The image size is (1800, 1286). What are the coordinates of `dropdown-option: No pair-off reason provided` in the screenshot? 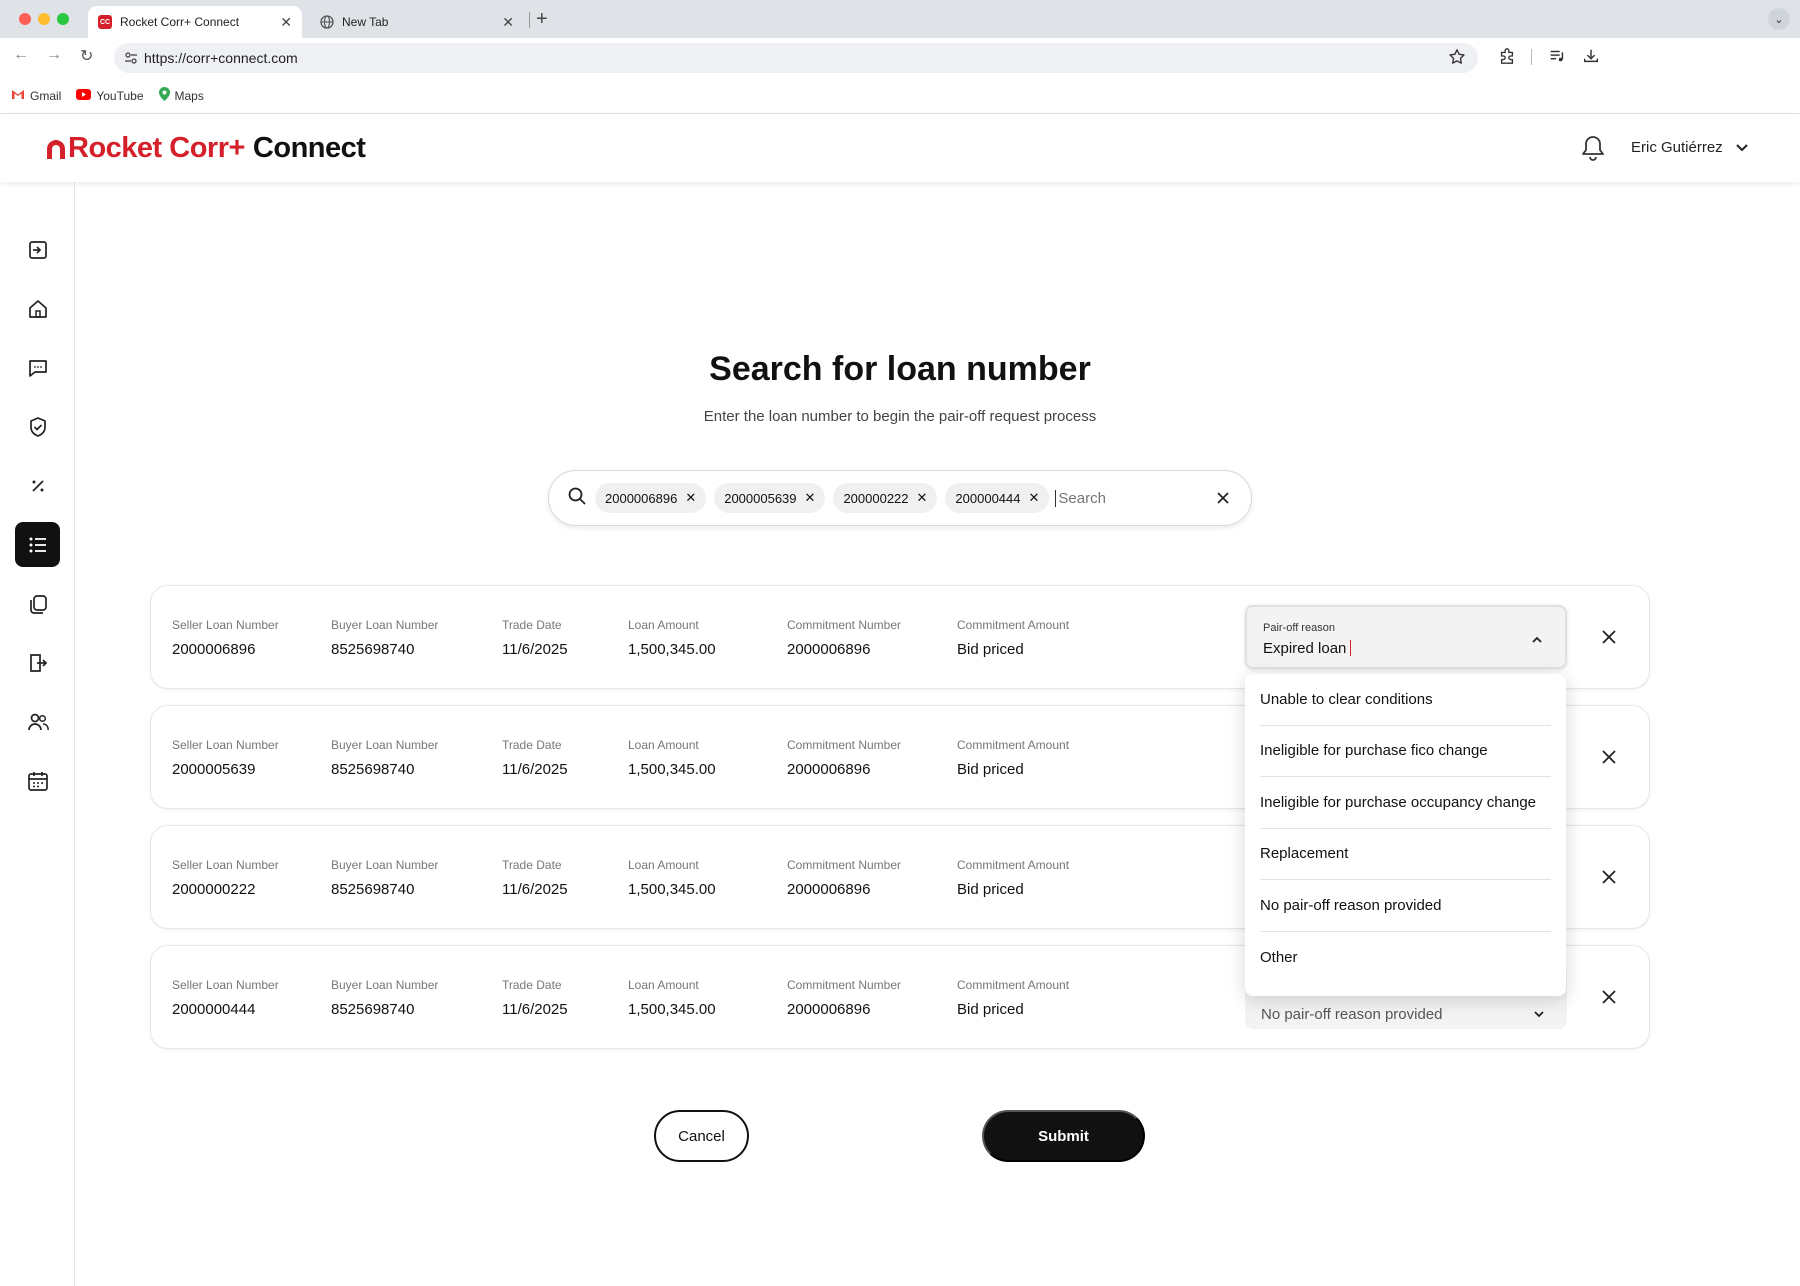 It's located at (1405, 906).